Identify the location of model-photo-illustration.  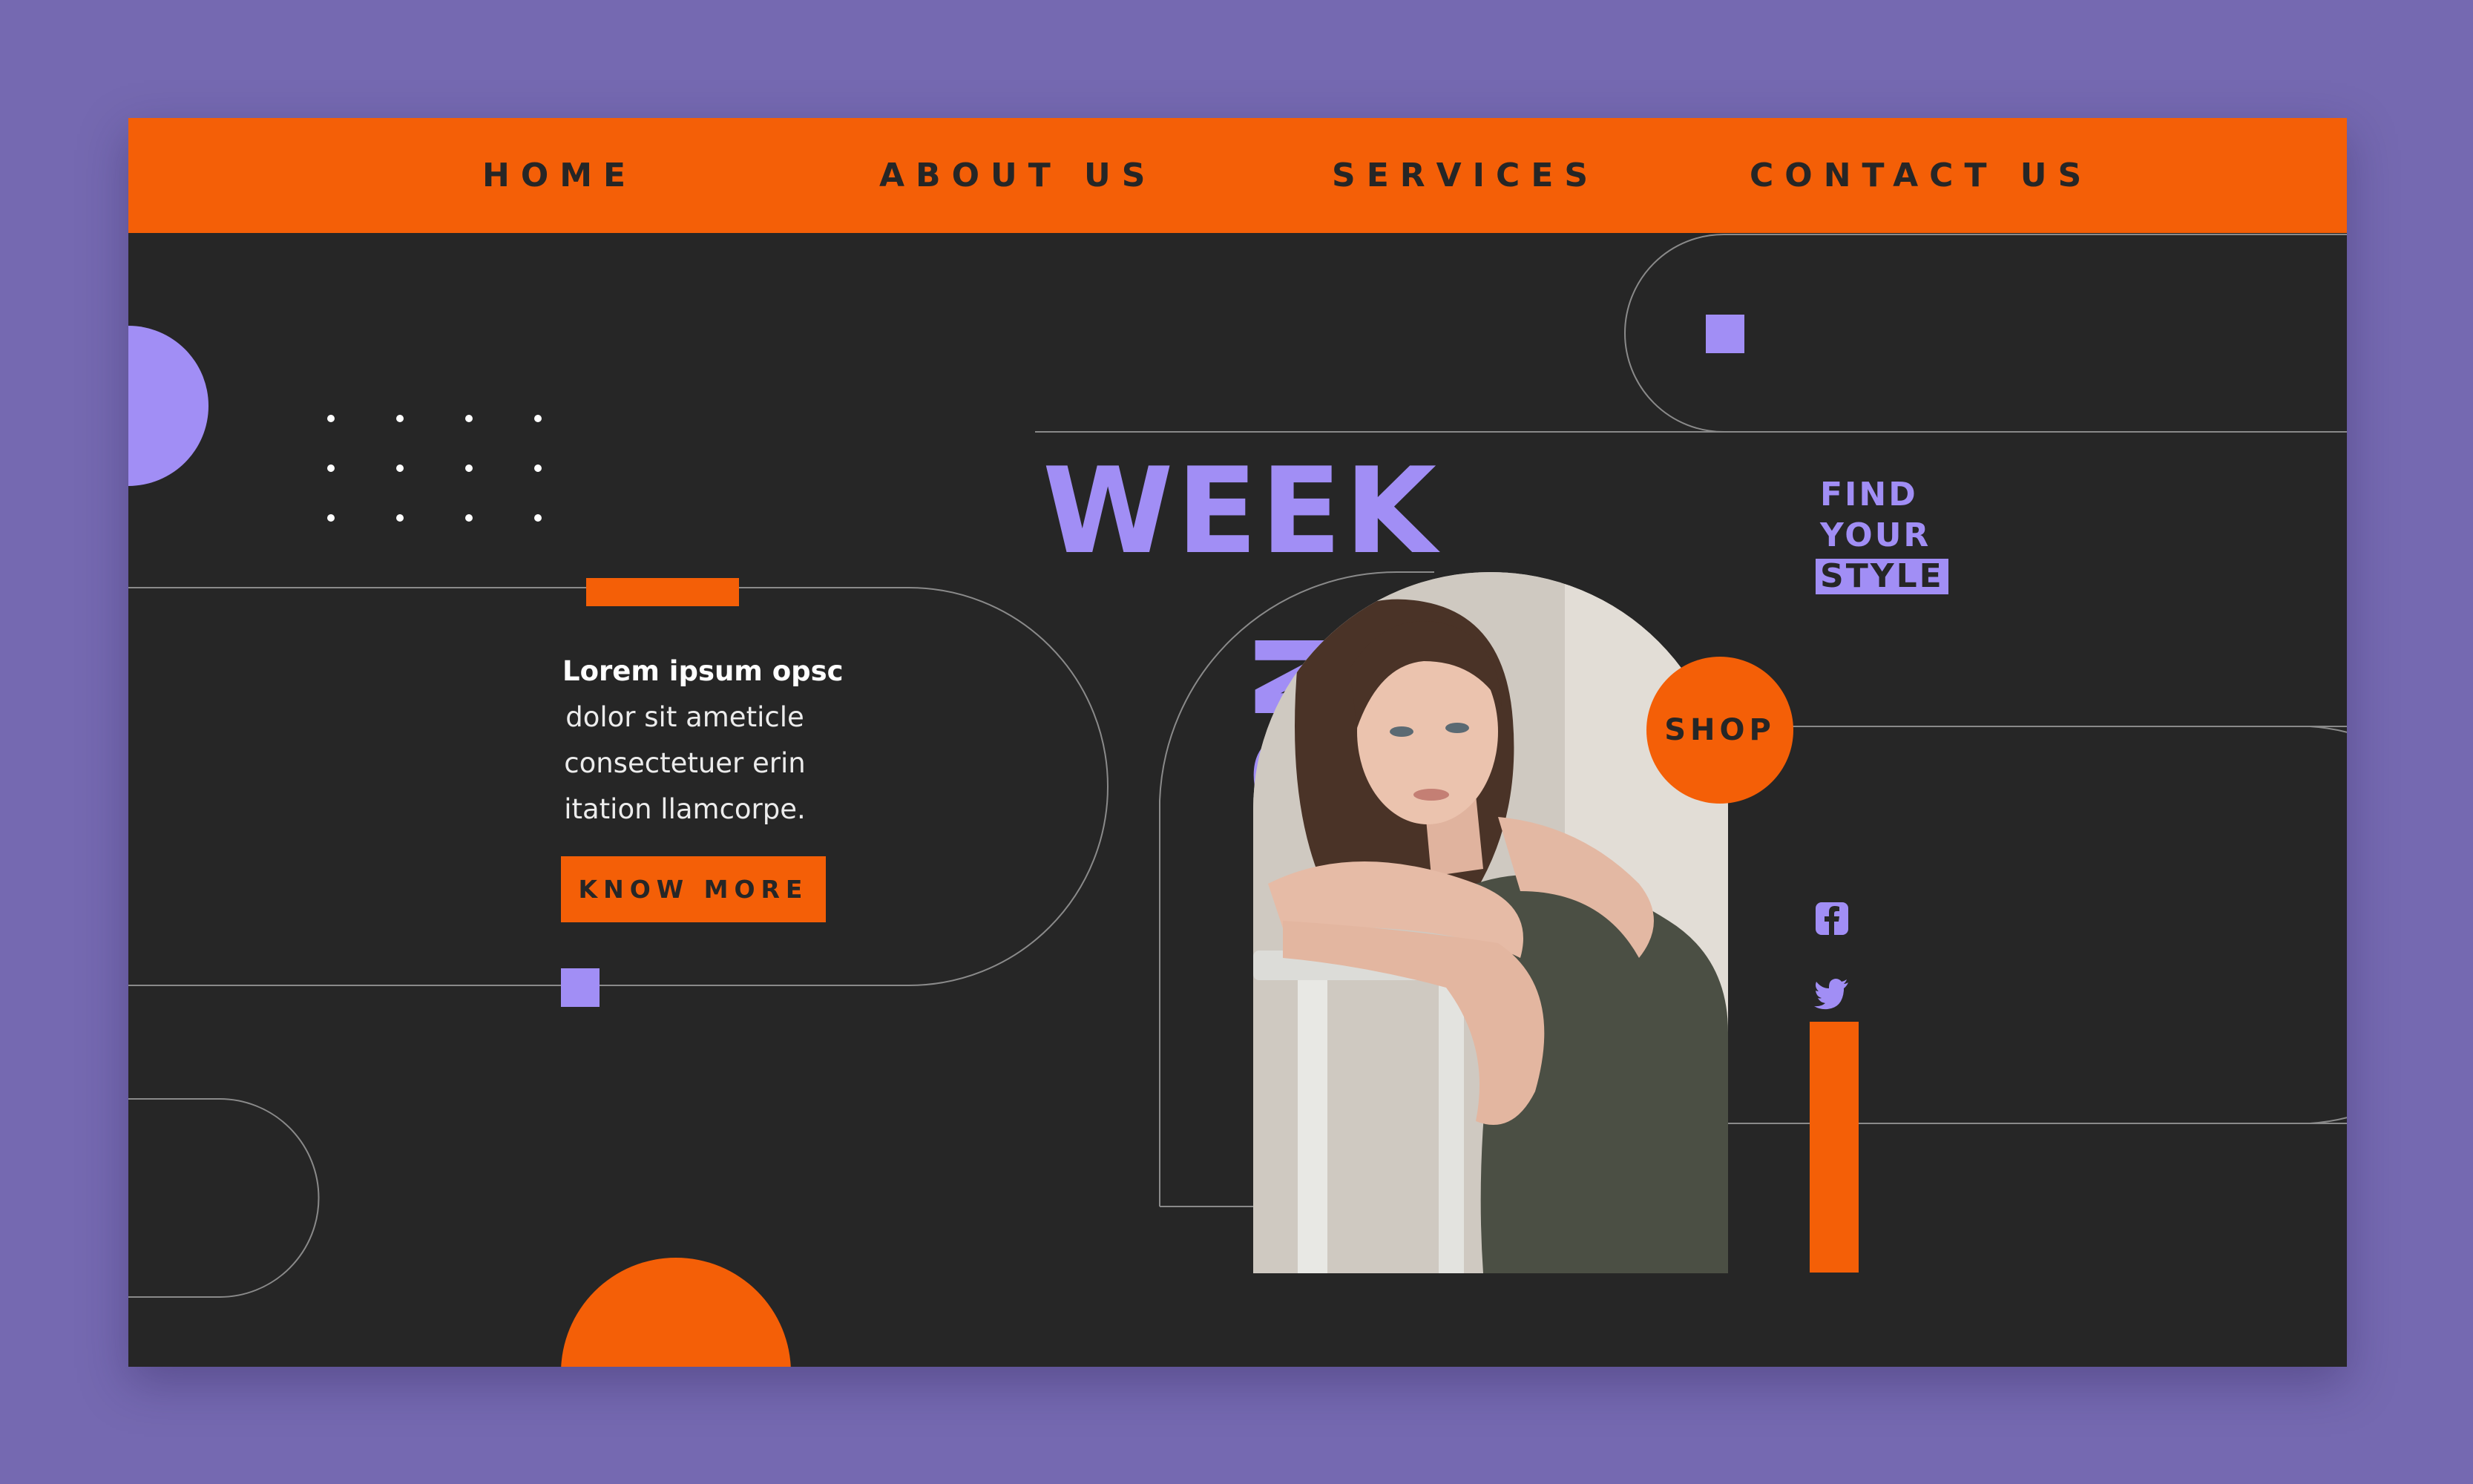
(1491, 922).